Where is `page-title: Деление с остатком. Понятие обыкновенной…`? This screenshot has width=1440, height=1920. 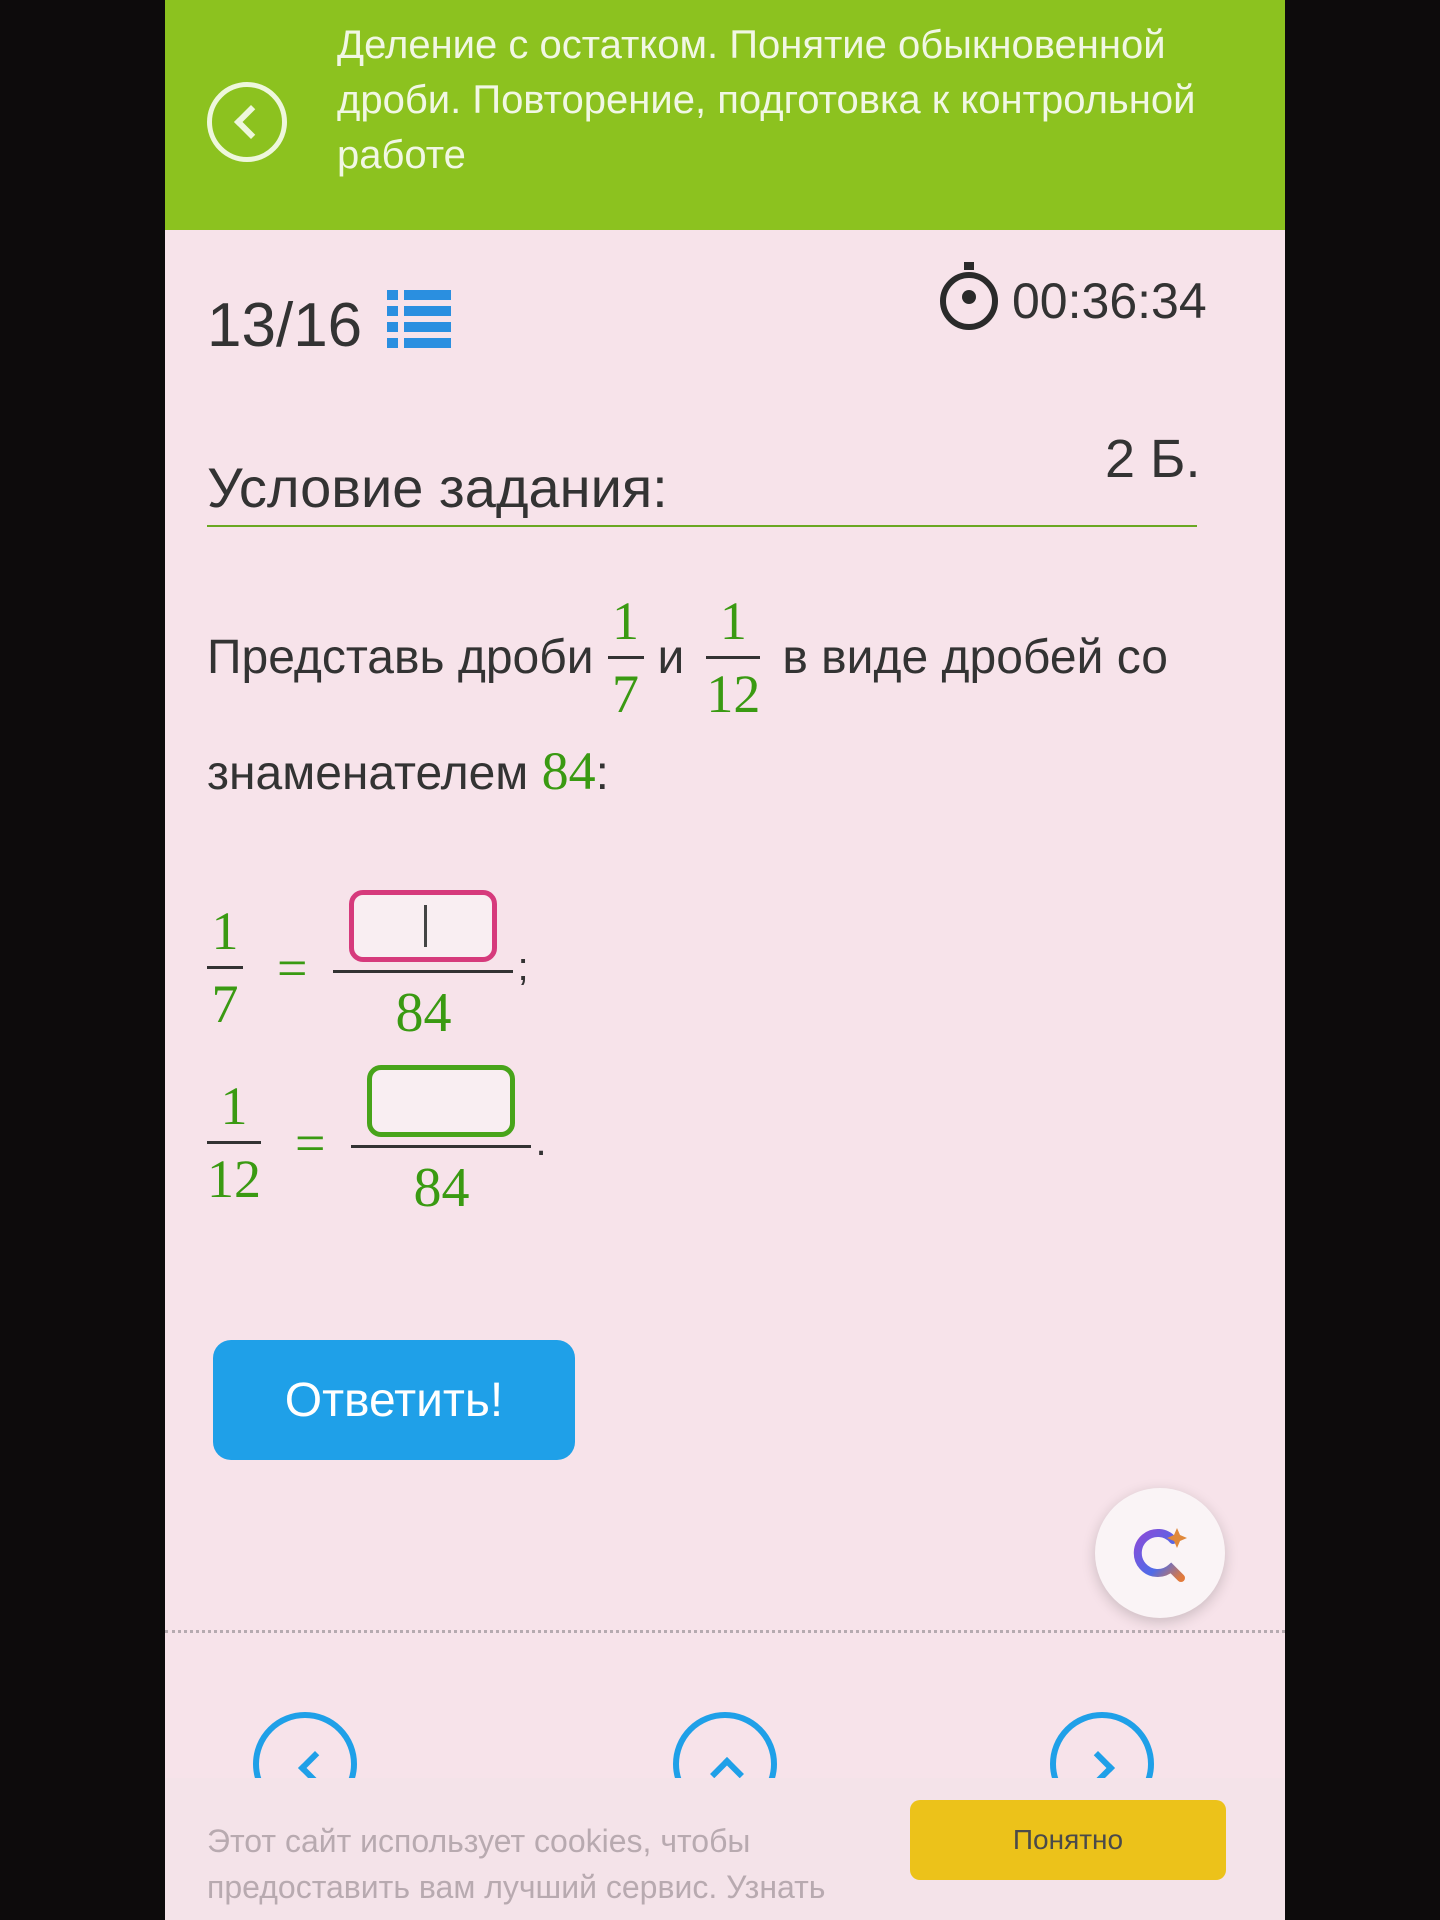 page-title: Деление с остатком. Понятие обыкновенной… is located at coordinates (766, 100).